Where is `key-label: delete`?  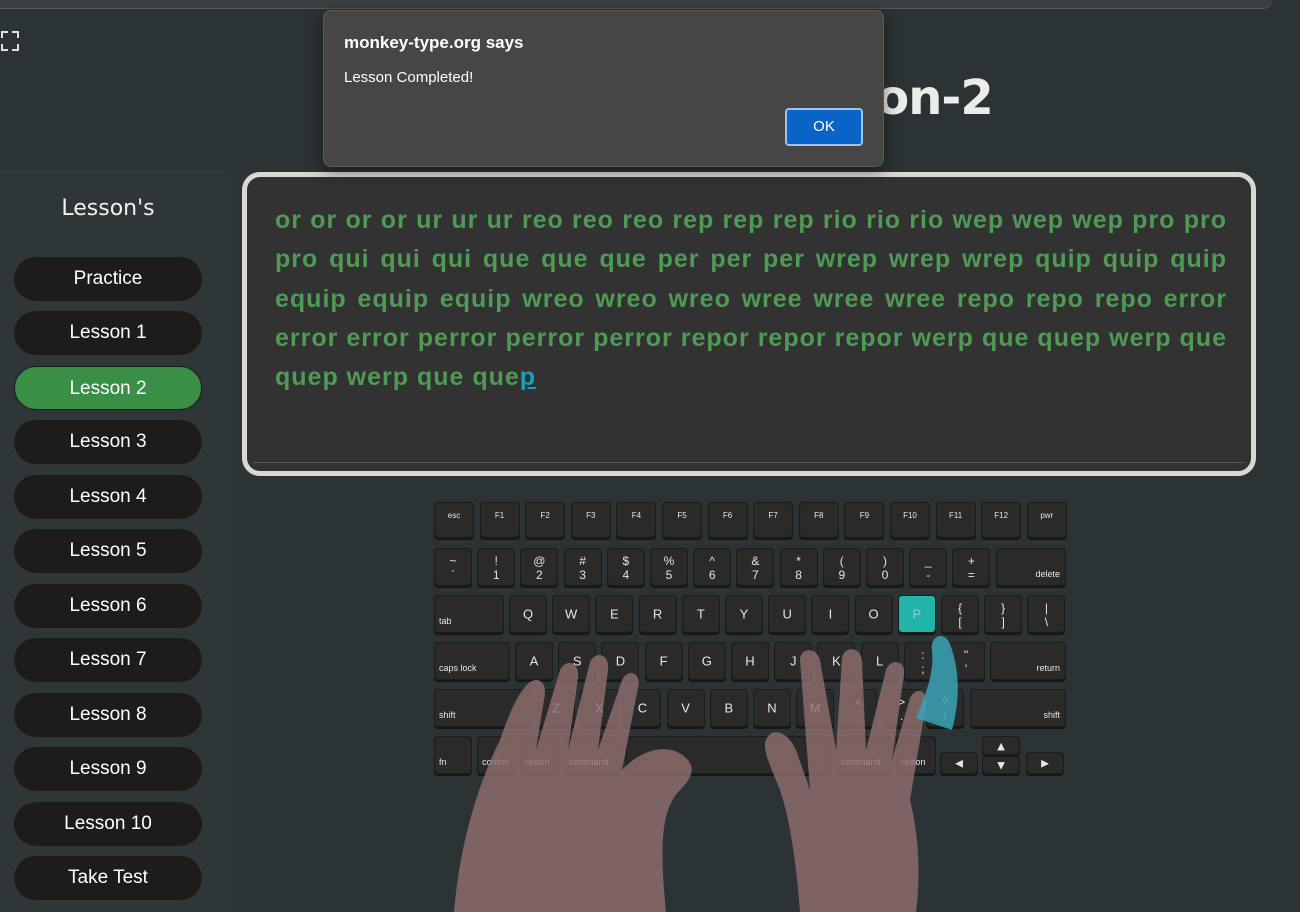
key-label: delete is located at coordinates (1047, 574).